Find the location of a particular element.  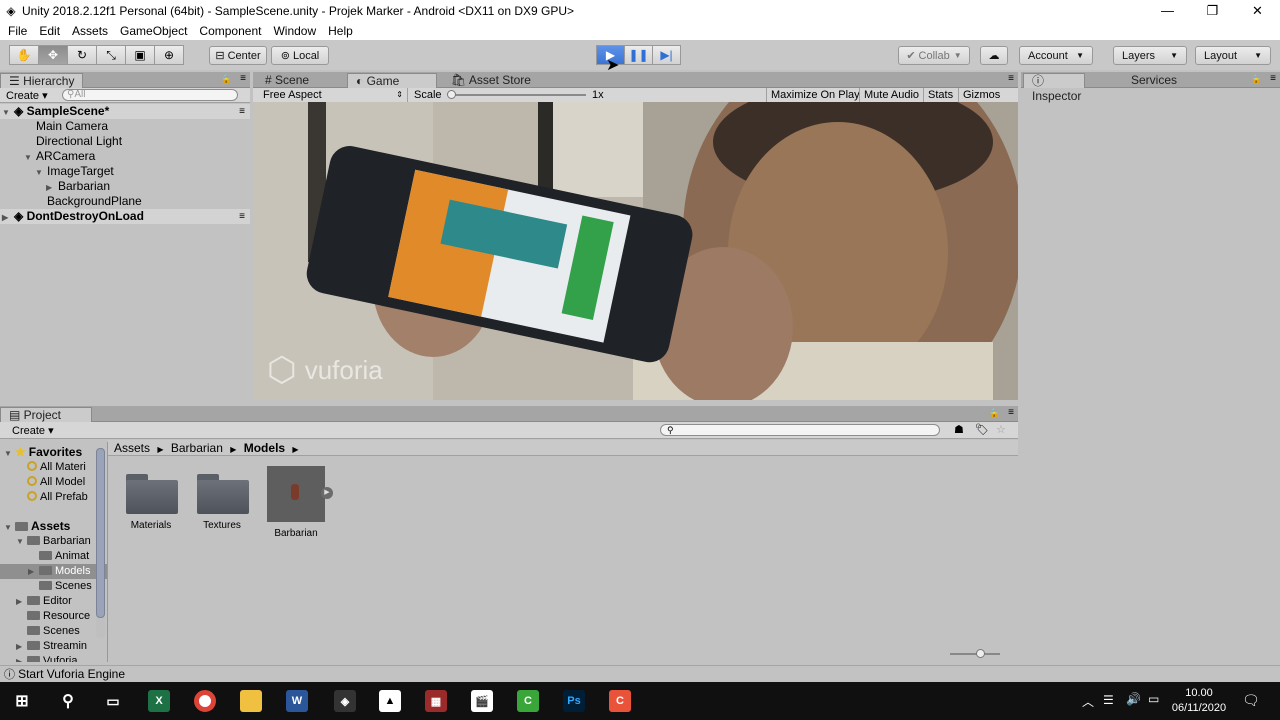

tab-project: ▤ Project is located at coordinates (46, 414).